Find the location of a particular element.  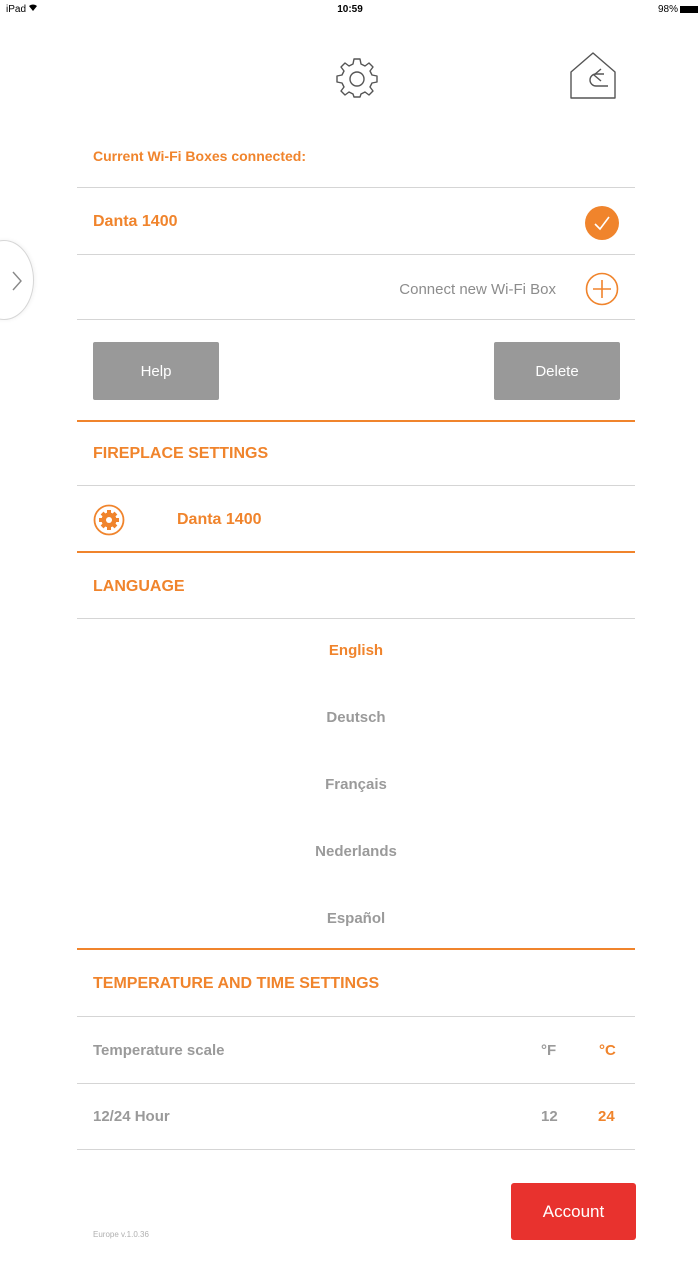

hour-option-12: 12 is located at coordinates (549, 1116).